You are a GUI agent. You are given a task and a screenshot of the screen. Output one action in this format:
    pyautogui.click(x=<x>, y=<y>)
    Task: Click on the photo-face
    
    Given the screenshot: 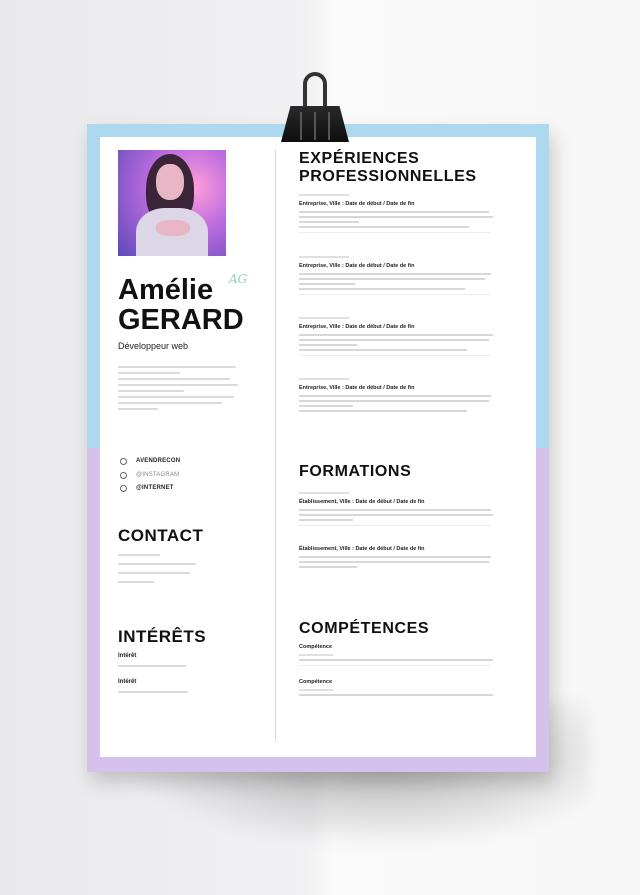 What is the action you would take?
    pyautogui.click(x=170, y=182)
    